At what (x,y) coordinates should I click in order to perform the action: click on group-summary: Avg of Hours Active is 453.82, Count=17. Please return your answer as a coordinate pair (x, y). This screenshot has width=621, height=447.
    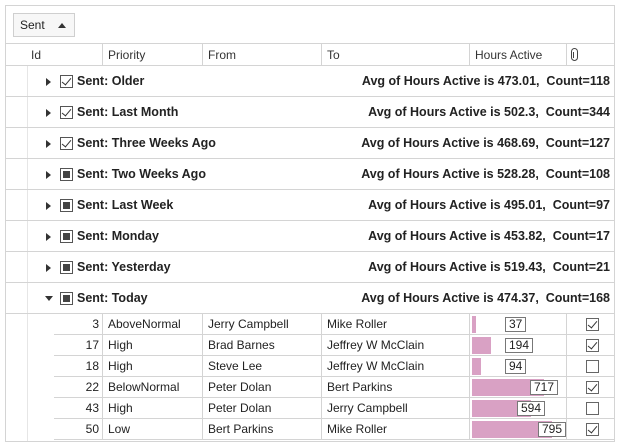
    Looking at the image, I should click on (489, 236).